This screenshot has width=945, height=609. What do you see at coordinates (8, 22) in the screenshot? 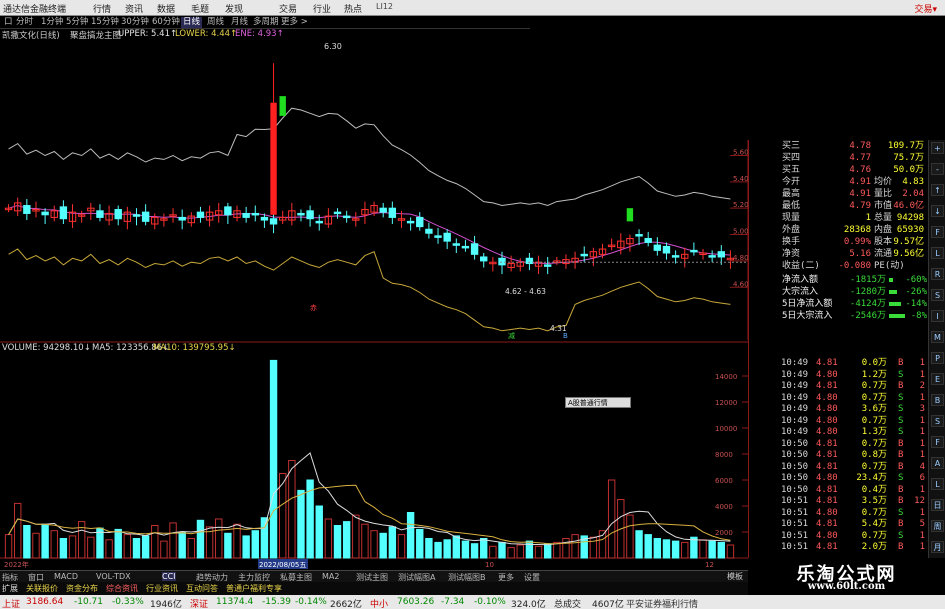
I see `period-menu-icon: 口` at bounding box center [8, 22].